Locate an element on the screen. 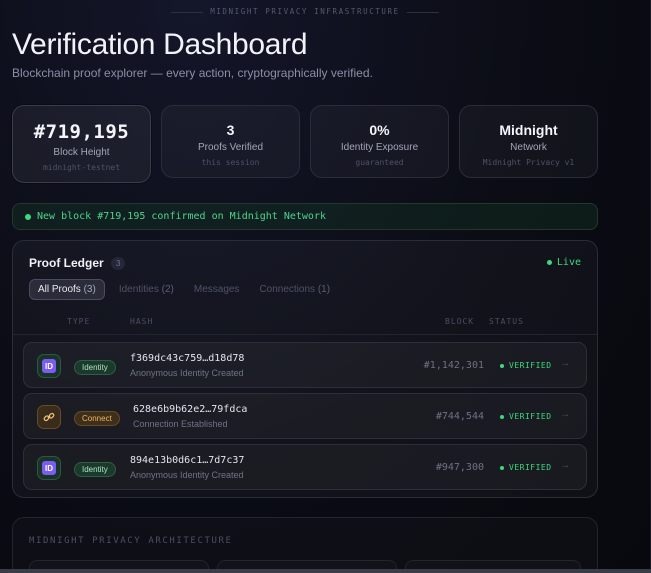 The image size is (651, 573). live-indicator: Live is located at coordinates (563, 262).